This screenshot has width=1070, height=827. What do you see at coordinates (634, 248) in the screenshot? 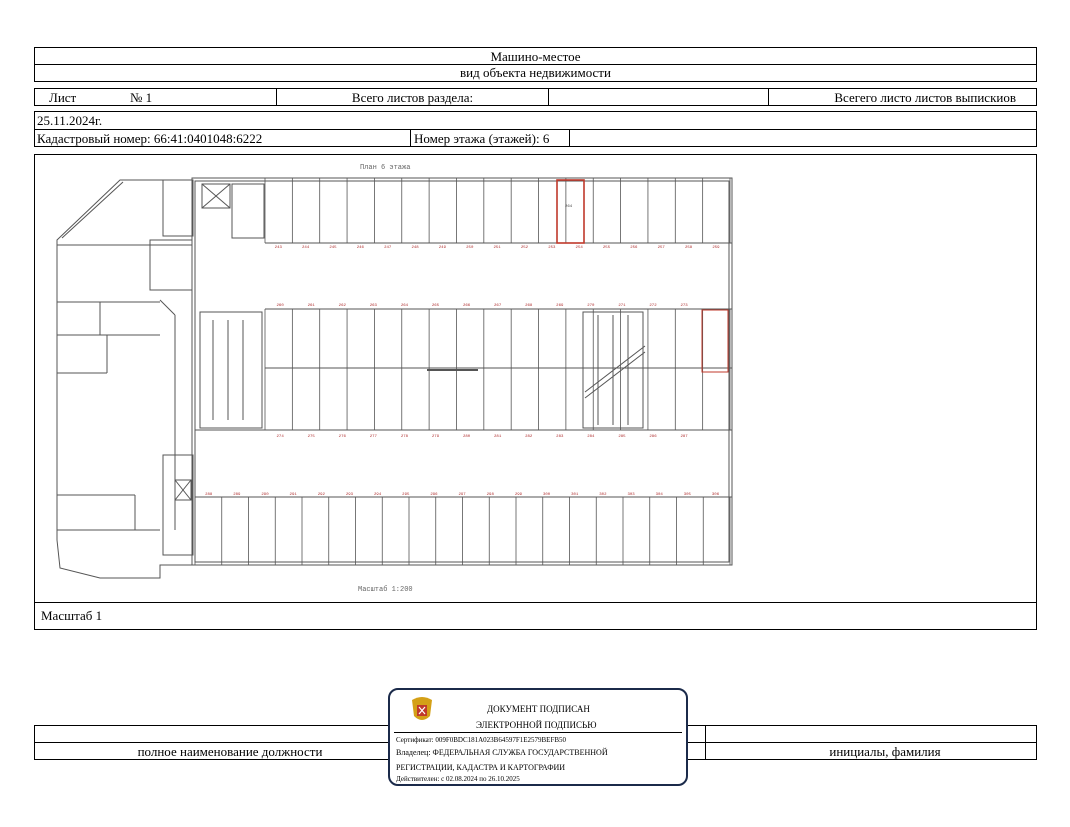
I see `stall-number: 256` at bounding box center [634, 248].